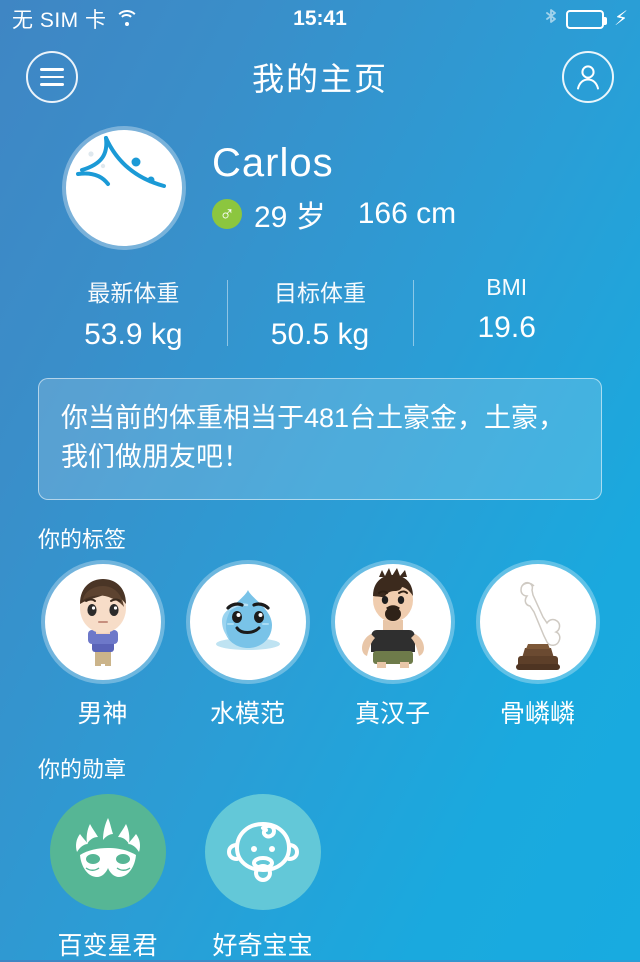 Image resolution: width=640 pixels, height=962 pixels. What do you see at coordinates (107, 852) in the screenshot?
I see `carnival-masks-icon` at bounding box center [107, 852].